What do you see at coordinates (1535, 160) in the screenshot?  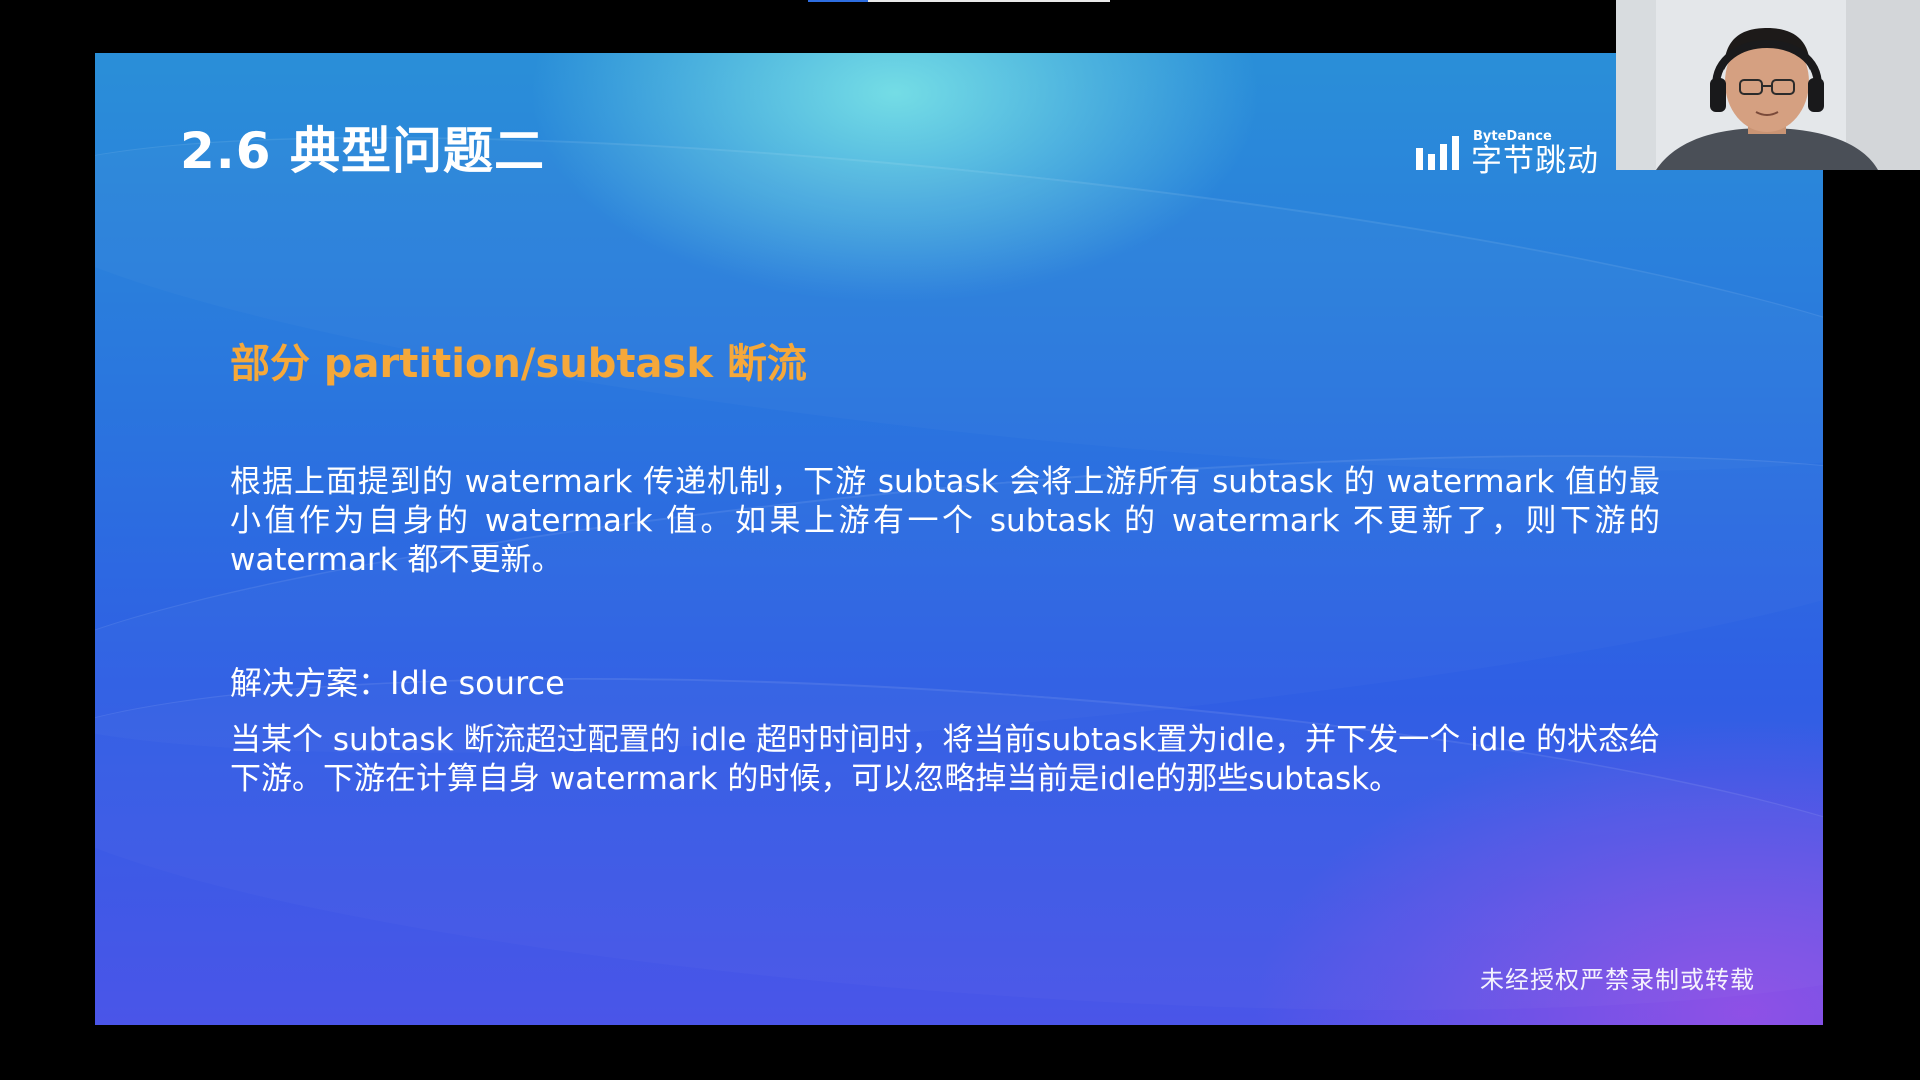 I see `logo-chinese: 字节跳动` at bounding box center [1535, 160].